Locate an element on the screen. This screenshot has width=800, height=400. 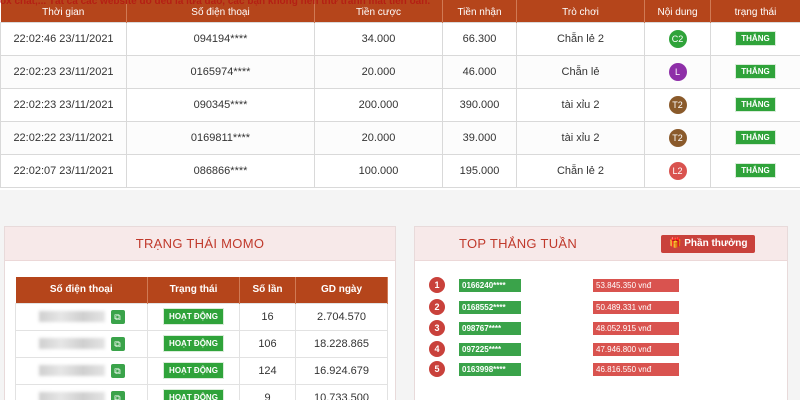
cell-time: 22:02:46 23/11/2021 is located at coordinates (63, 38).